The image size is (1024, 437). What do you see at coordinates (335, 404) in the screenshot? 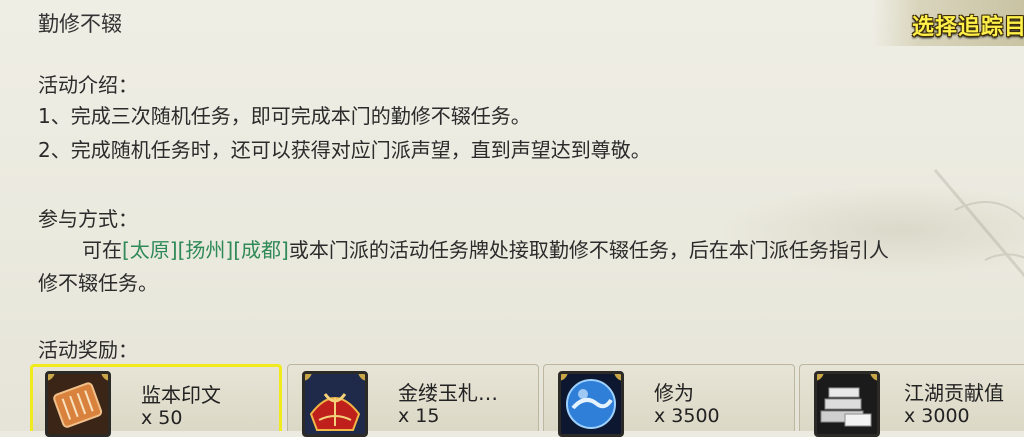
I see `red-gift-pouch-icon` at bounding box center [335, 404].